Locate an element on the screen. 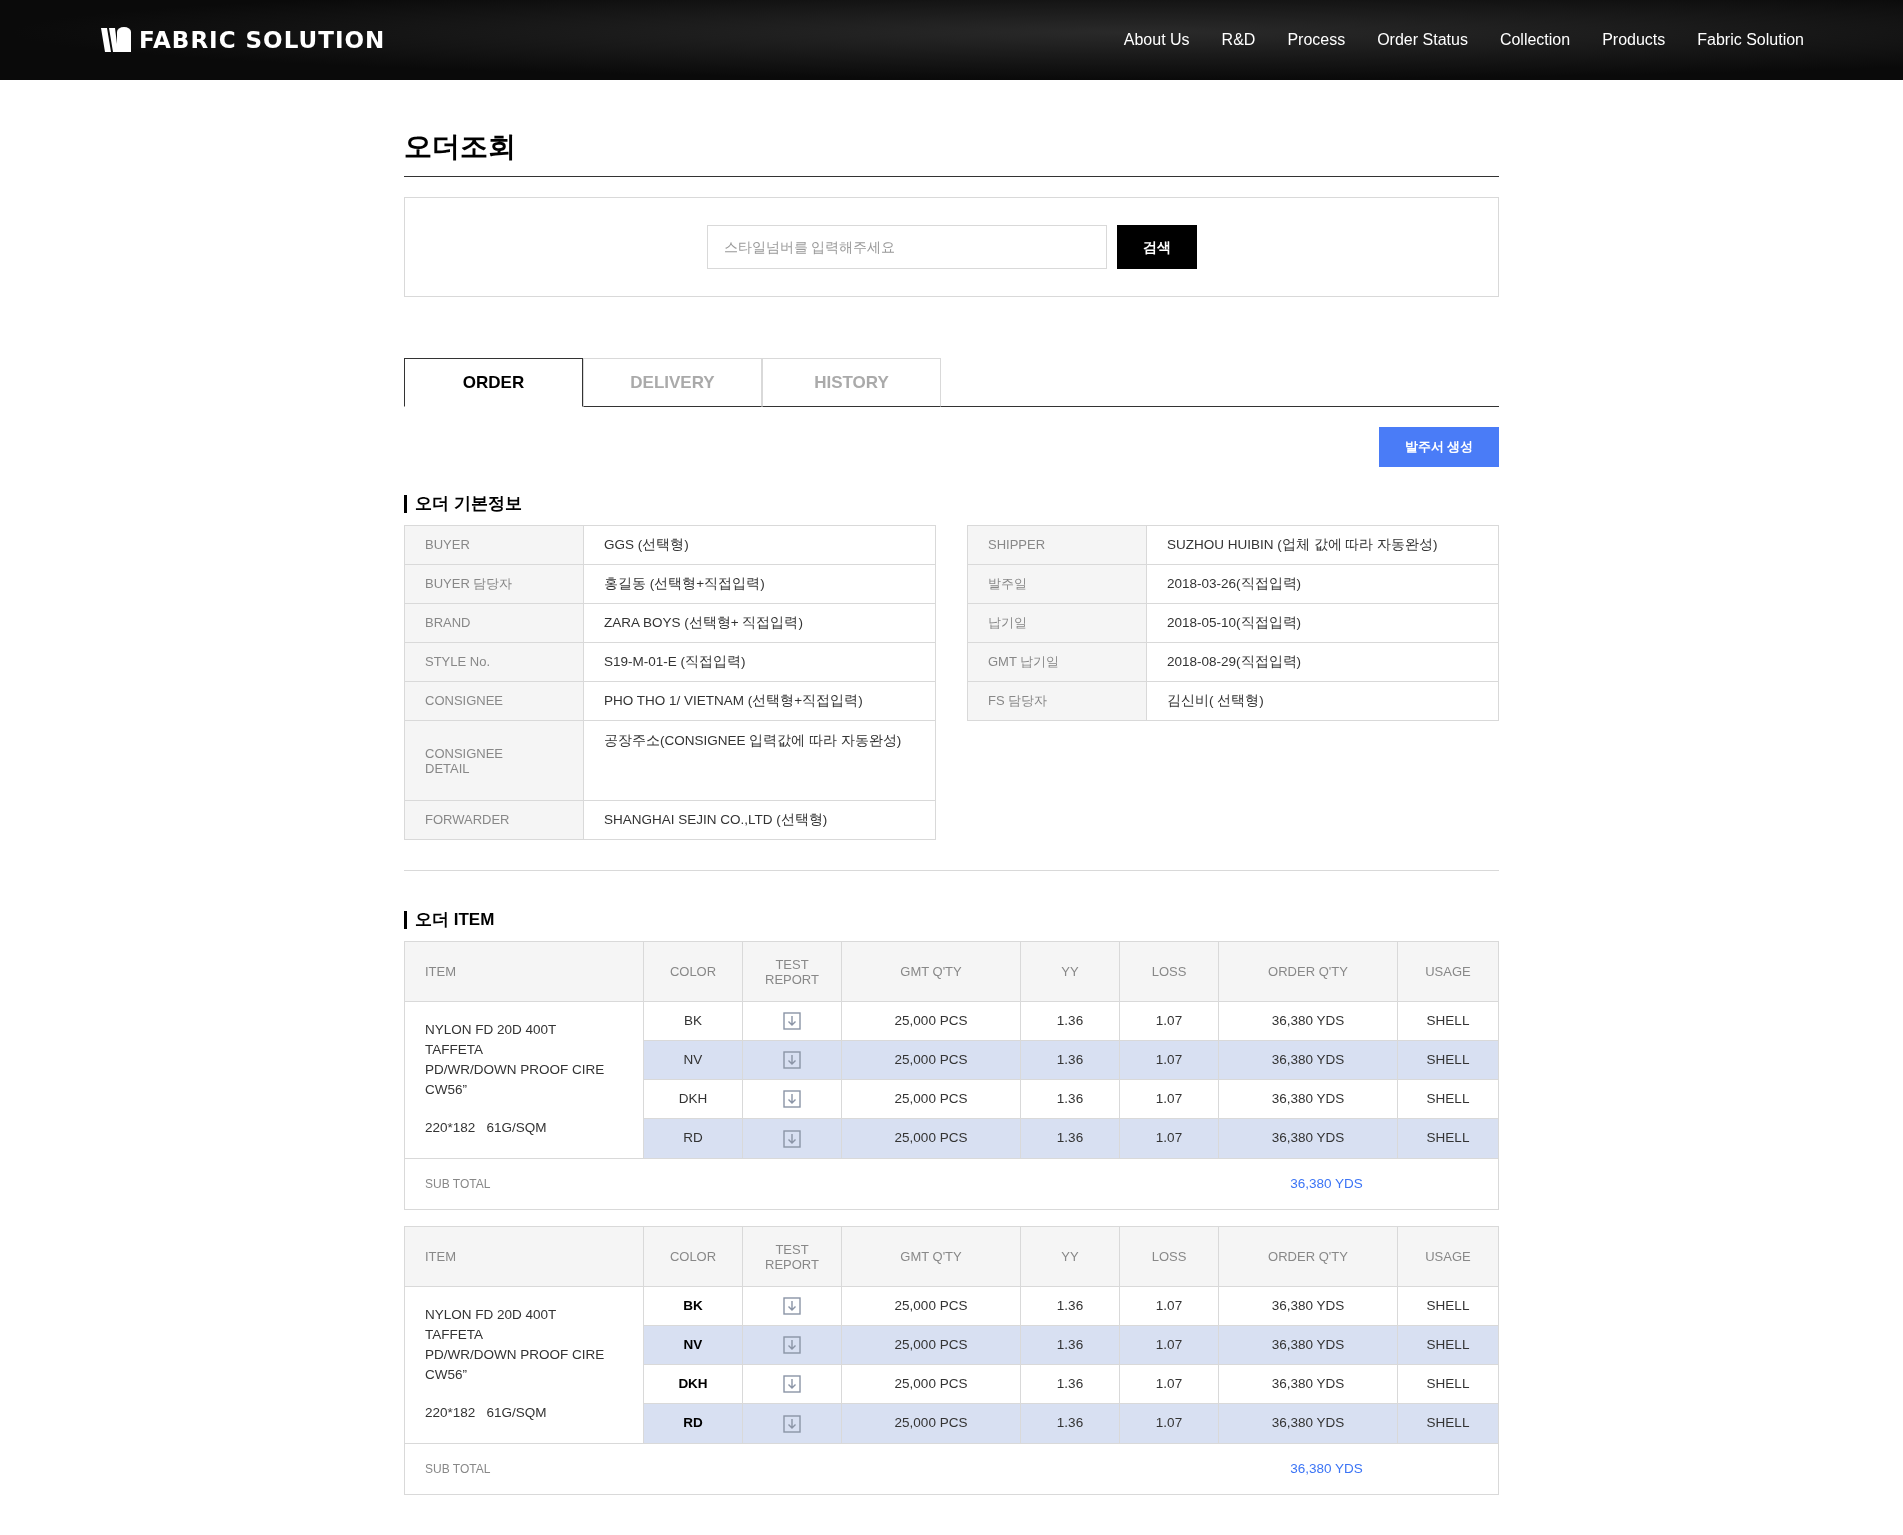 The image size is (1903, 1535). nav-link: Products is located at coordinates (1634, 40).